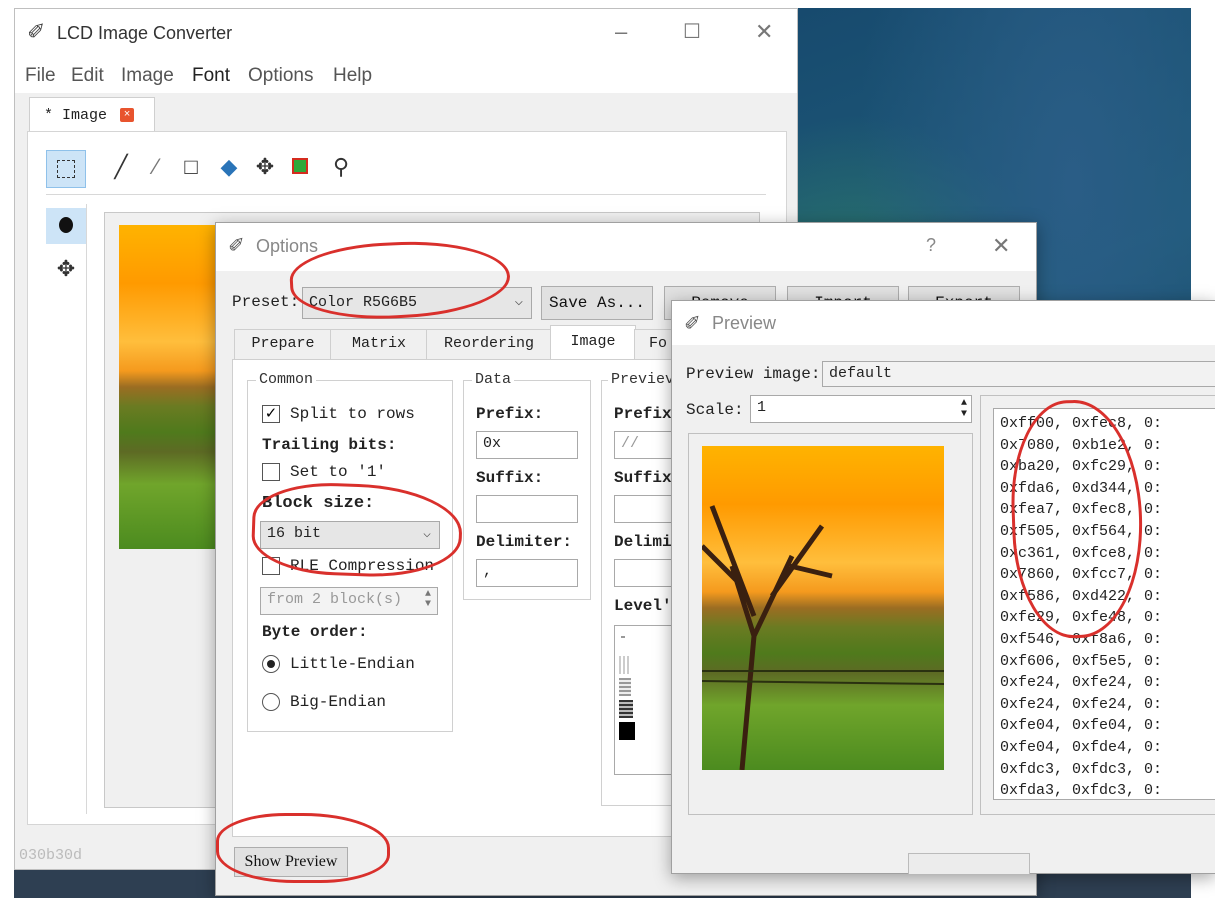  What do you see at coordinates (753, 374) in the screenshot?
I see `preview-image-label: Preview image:` at bounding box center [753, 374].